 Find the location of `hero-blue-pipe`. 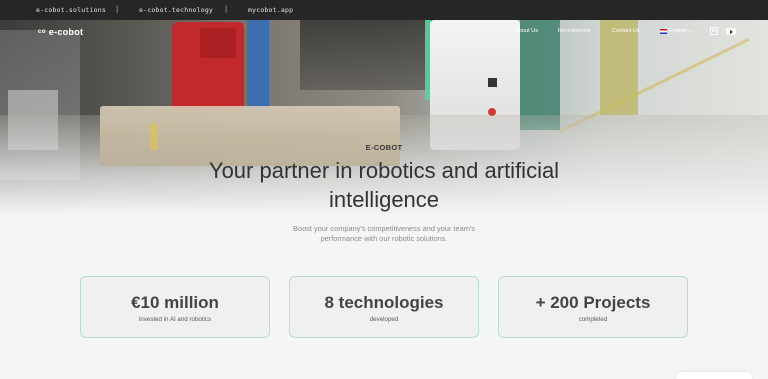

hero-blue-pipe is located at coordinates (258, 65).